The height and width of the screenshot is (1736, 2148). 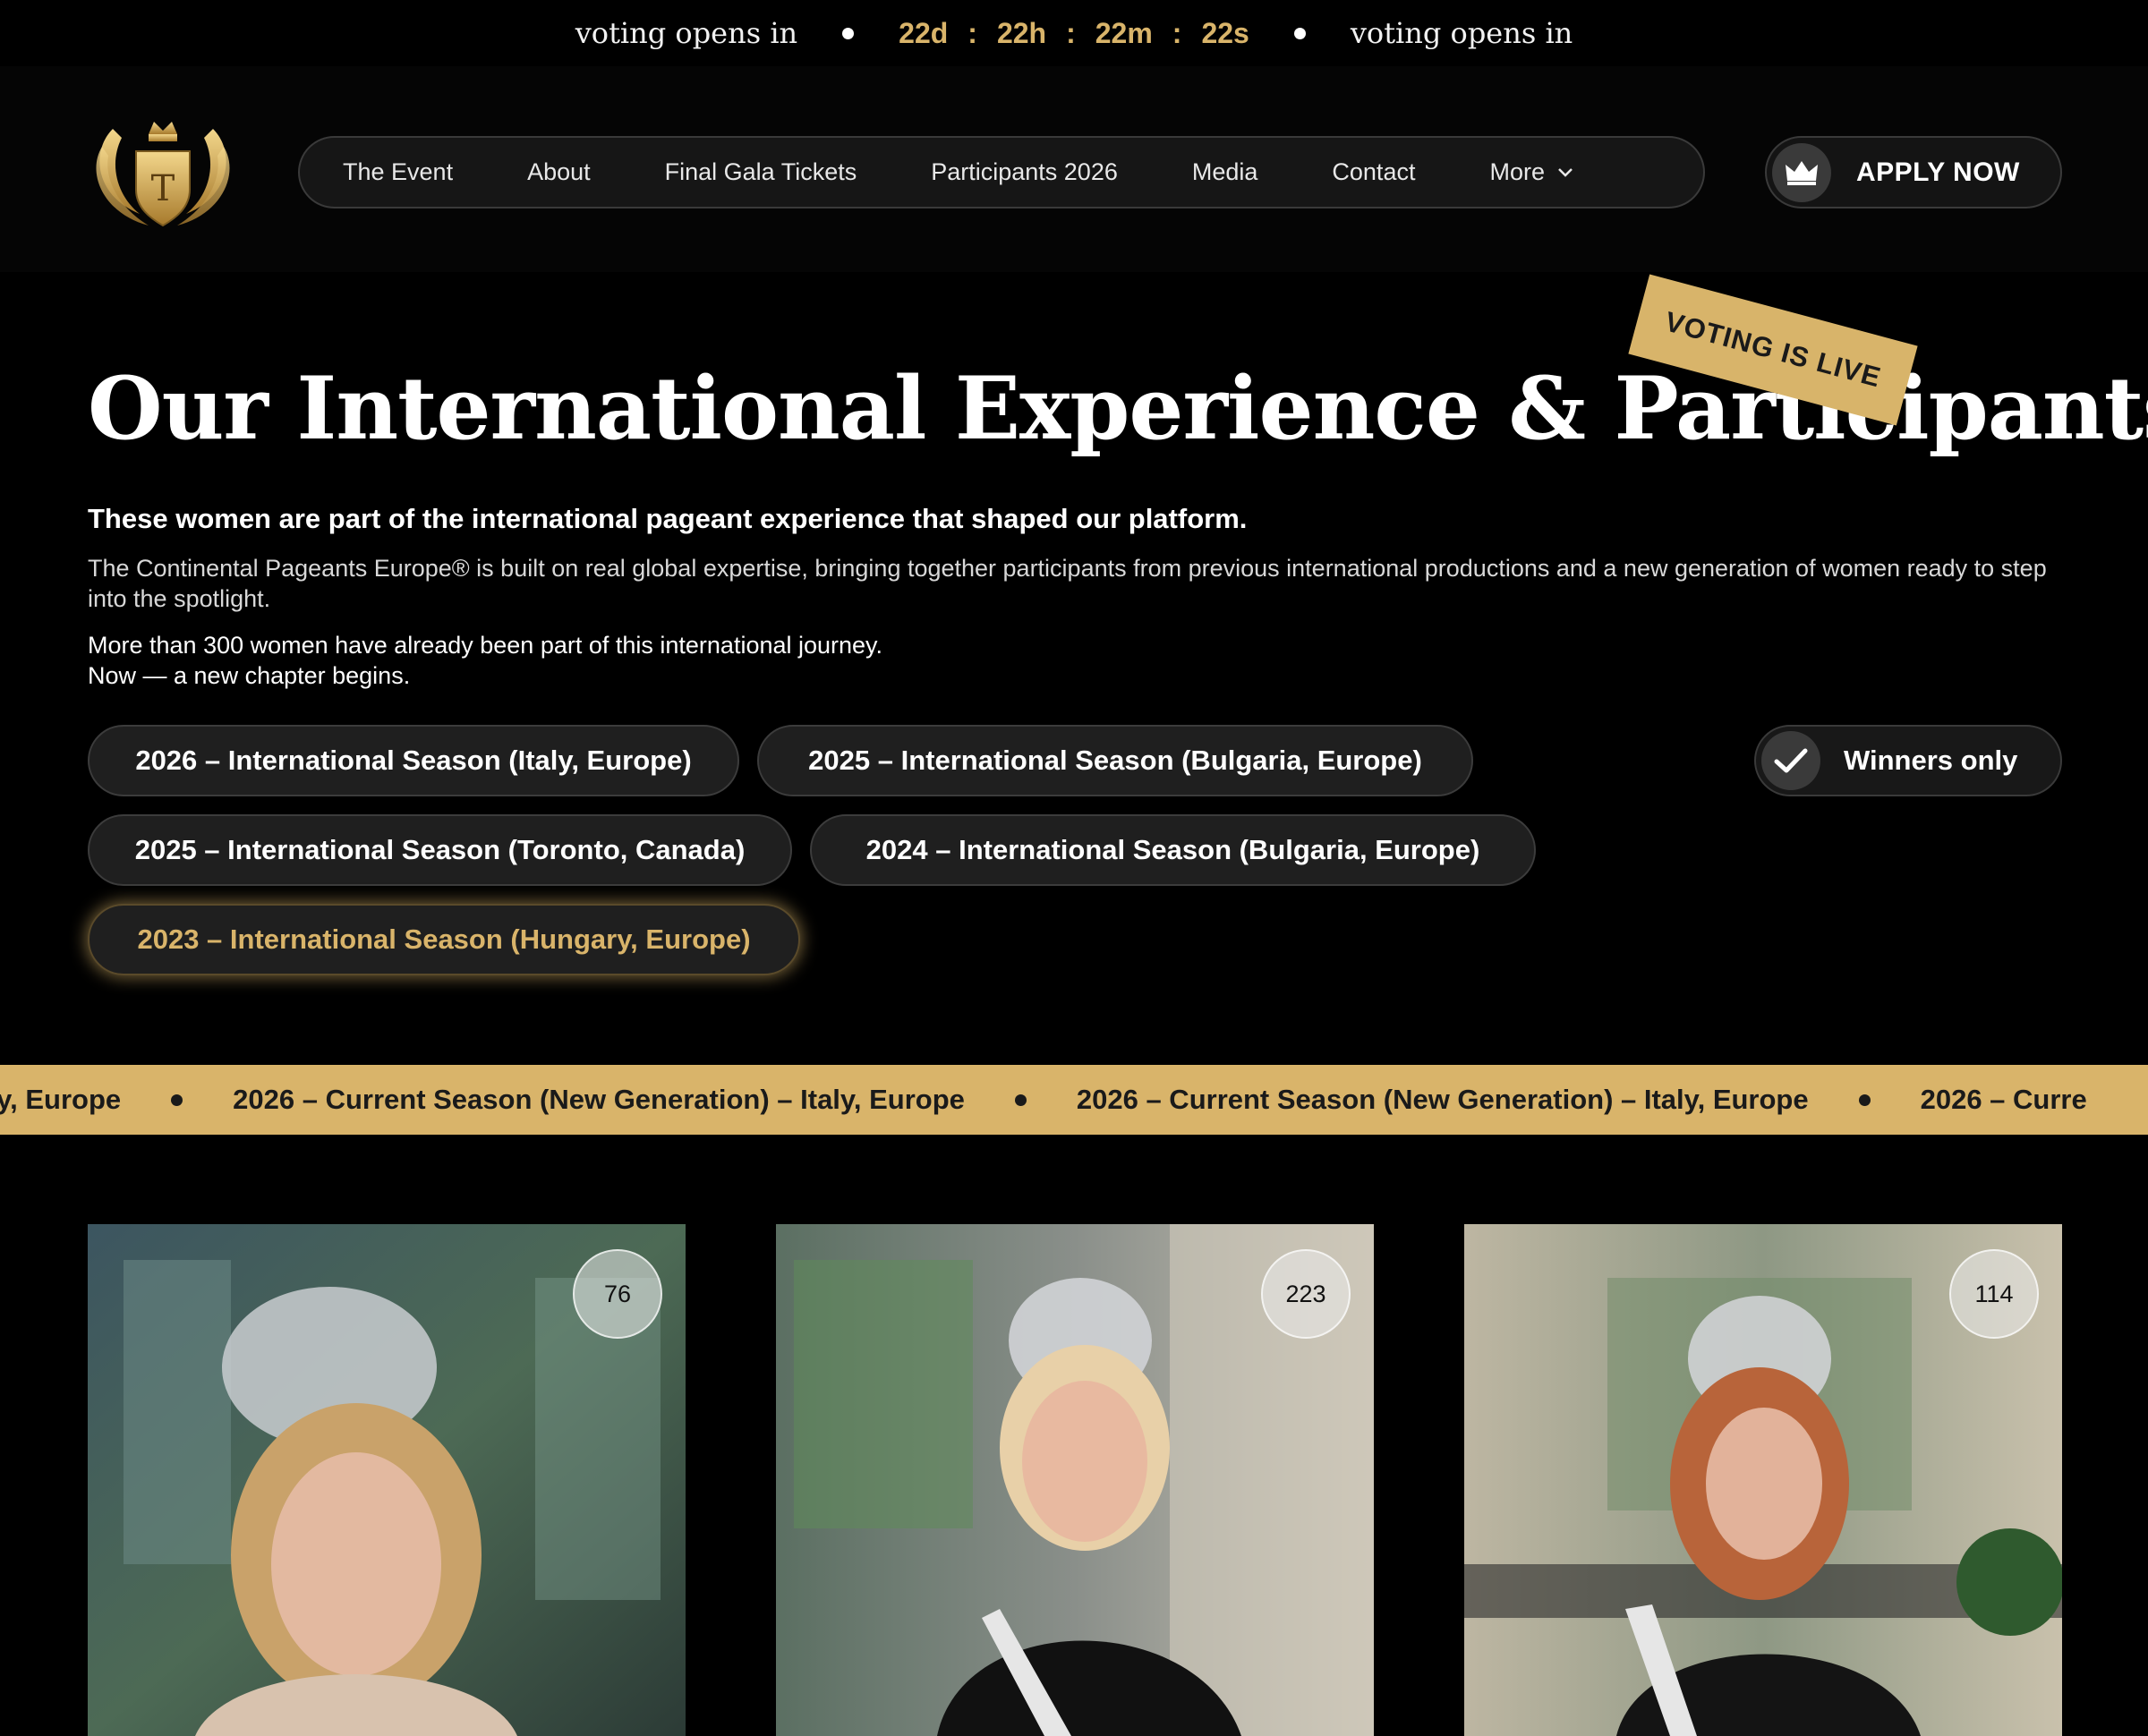 What do you see at coordinates (1763, 1480) in the screenshot?
I see `participant-card: 114` at bounding box center [1763, 1480].